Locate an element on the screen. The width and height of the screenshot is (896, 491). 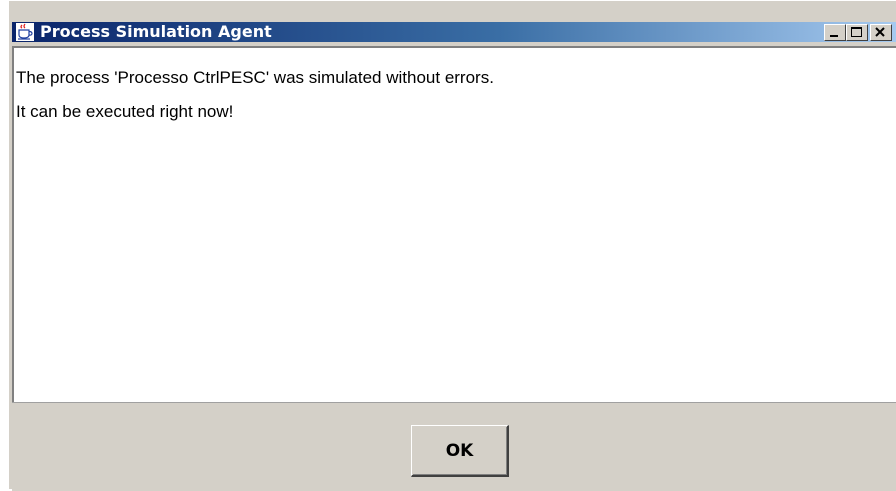
window-frame-top is located at coordinates (452, 11).